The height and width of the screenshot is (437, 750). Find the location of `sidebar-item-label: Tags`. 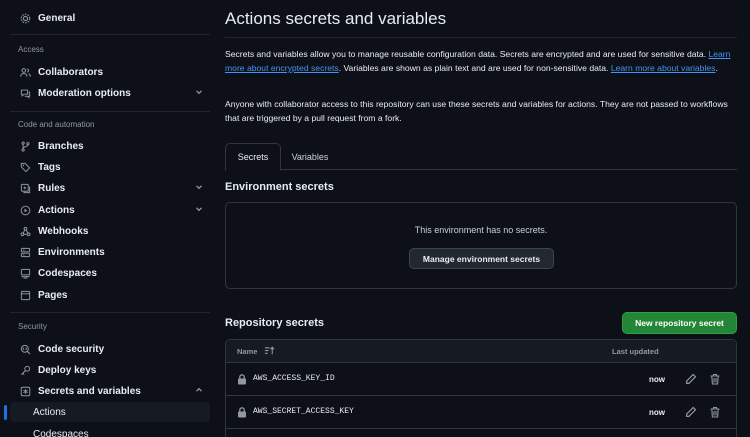

sidebar-item-label: Tags is located at coordinates (49, 167).